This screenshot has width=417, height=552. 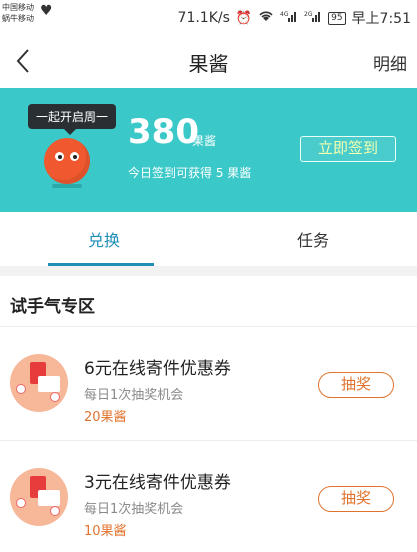 I want to click on alarm-icon: ⏰, so click(x=244, y=18).